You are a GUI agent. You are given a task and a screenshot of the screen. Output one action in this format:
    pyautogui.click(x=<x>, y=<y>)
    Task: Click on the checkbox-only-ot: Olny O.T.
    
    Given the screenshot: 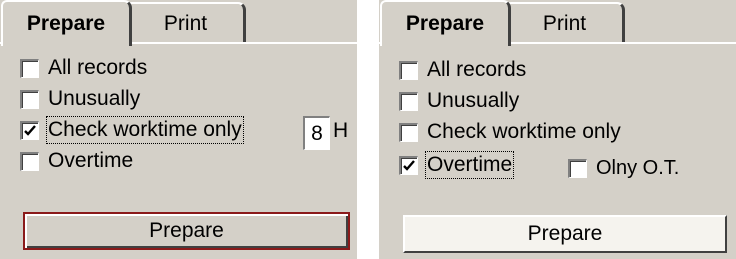 What is the action you would take?
    pyautogui.click(x=623, y=168)
    